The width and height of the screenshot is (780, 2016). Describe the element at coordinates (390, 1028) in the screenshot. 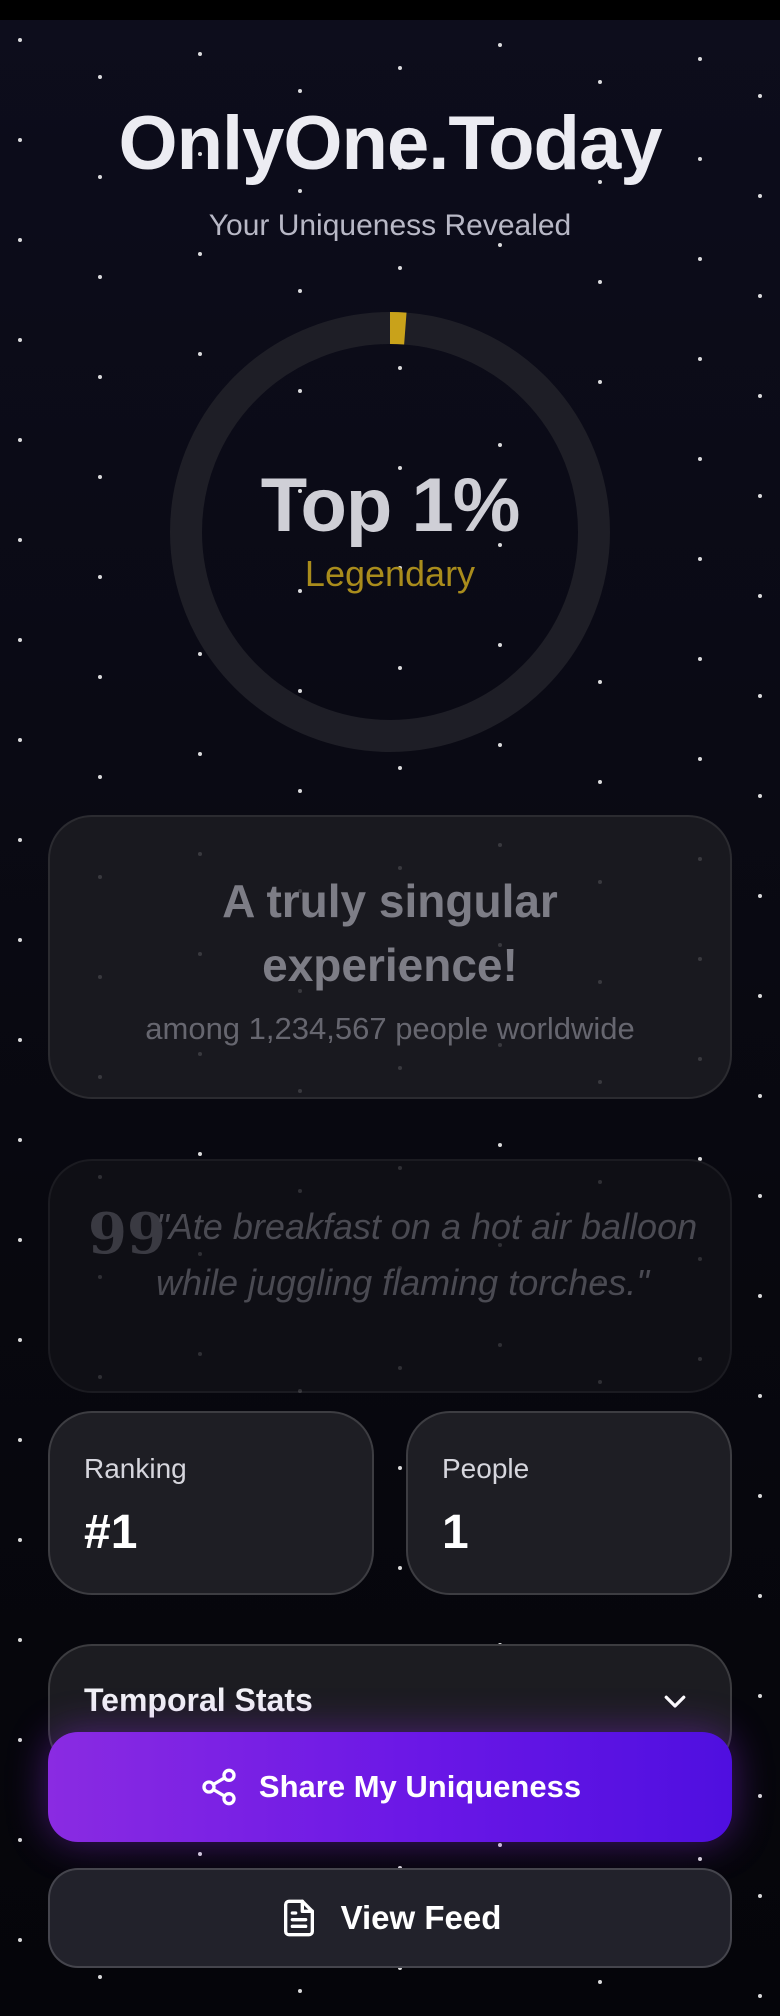

I see `message-subtitle: among 1,234,567 people worldwide` at that location.